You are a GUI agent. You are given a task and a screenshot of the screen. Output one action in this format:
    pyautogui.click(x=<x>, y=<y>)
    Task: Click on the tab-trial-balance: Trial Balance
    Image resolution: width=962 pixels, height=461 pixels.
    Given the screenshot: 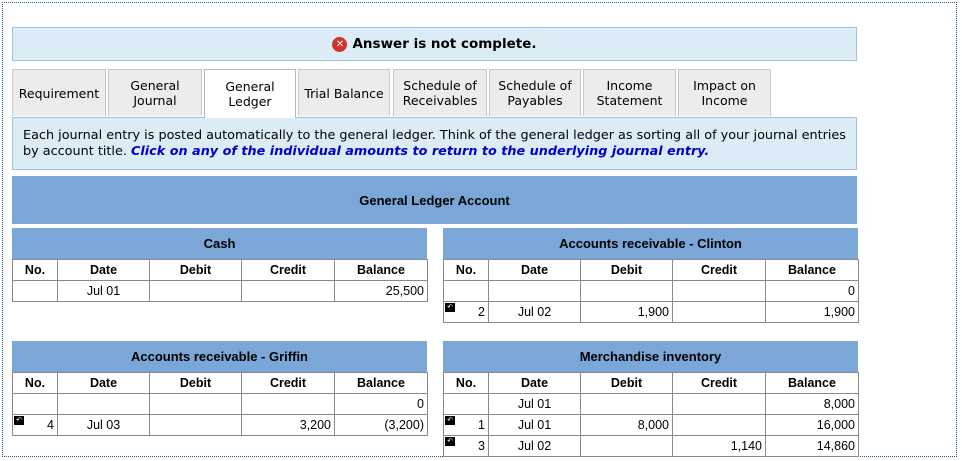 What is the action you would take?
    pyautogui.click(x=344, y=92)
    